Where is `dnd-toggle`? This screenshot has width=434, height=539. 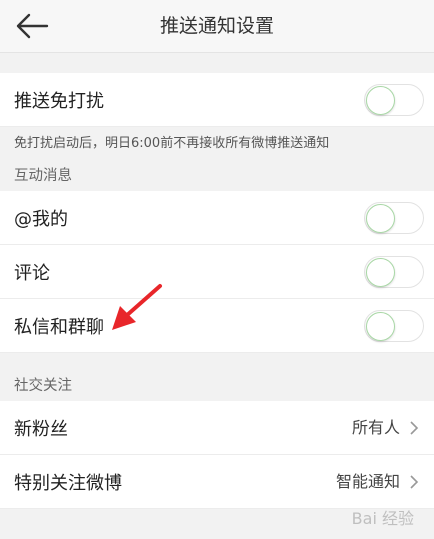 dnd-toggle is located at coordinates (394, 100).